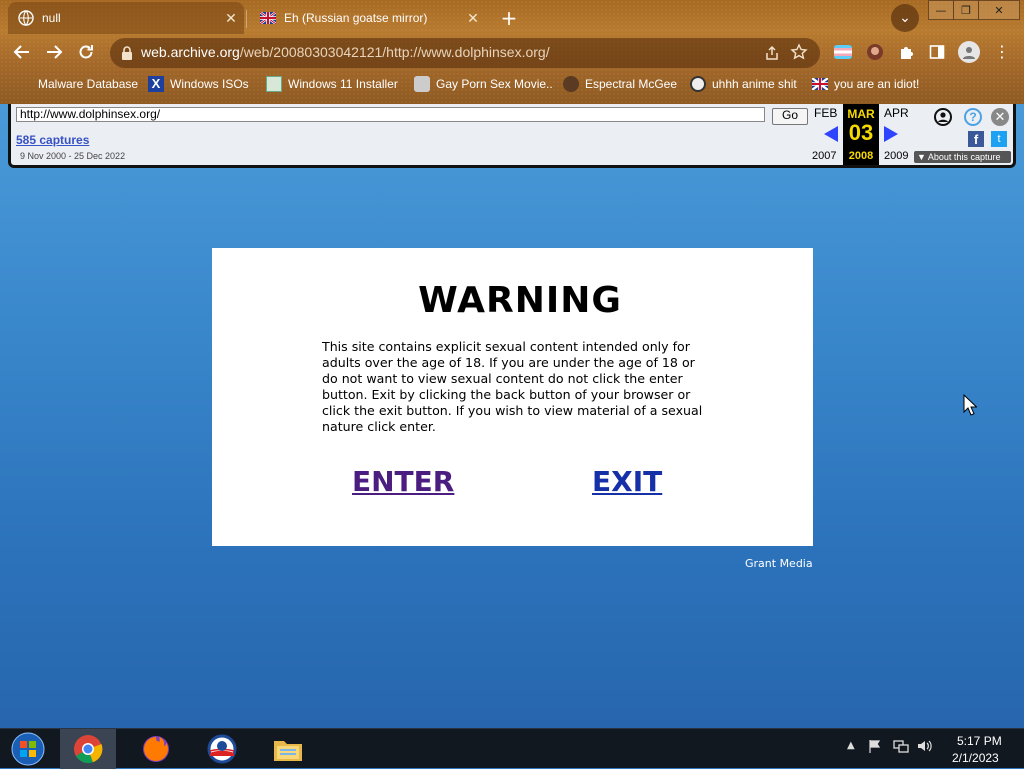 This screenshot has height=769, width=1024. I want to click on profile-avatar, so click(969, 52).